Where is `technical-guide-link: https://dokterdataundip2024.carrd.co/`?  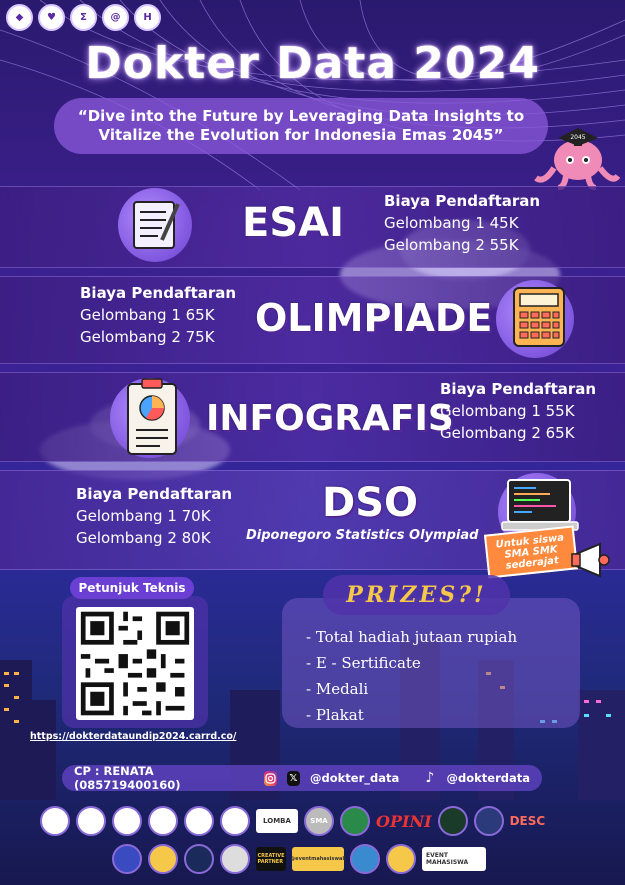 technical-guide-link: https://dokterdataundip2024.carrd.co/ is located at coordinates (133, 736).